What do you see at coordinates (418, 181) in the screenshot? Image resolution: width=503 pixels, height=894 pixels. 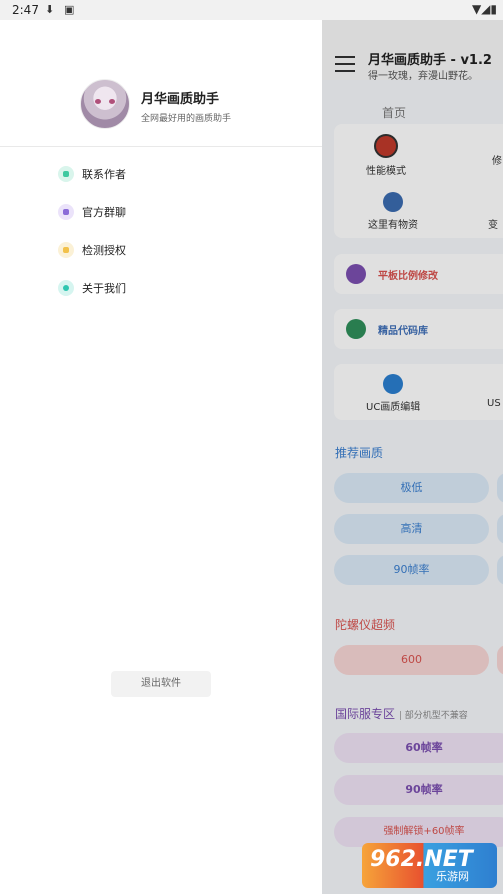 I see `feature-card` at bounding box center [418, 181].